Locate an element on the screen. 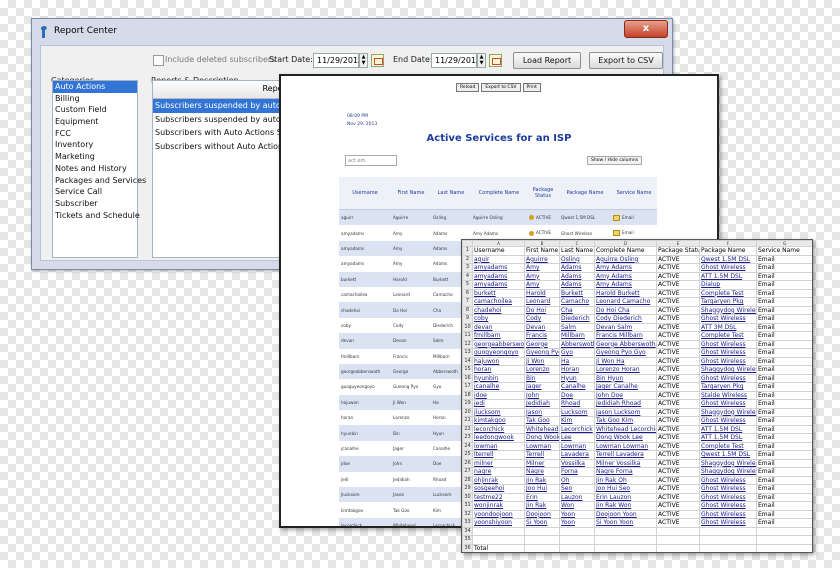 The height and width of the screenshot is (568, 840). sheet-cell: camachoilea is located at coordinates (498, 302).